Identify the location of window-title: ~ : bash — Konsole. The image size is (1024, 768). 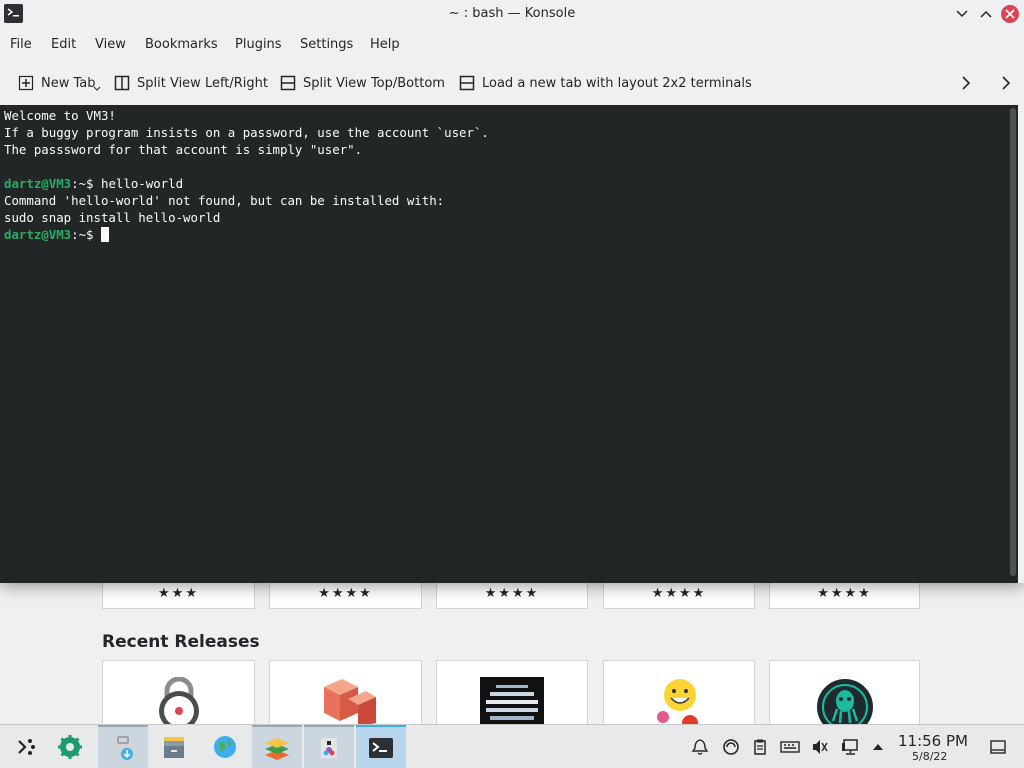
(512, 13).